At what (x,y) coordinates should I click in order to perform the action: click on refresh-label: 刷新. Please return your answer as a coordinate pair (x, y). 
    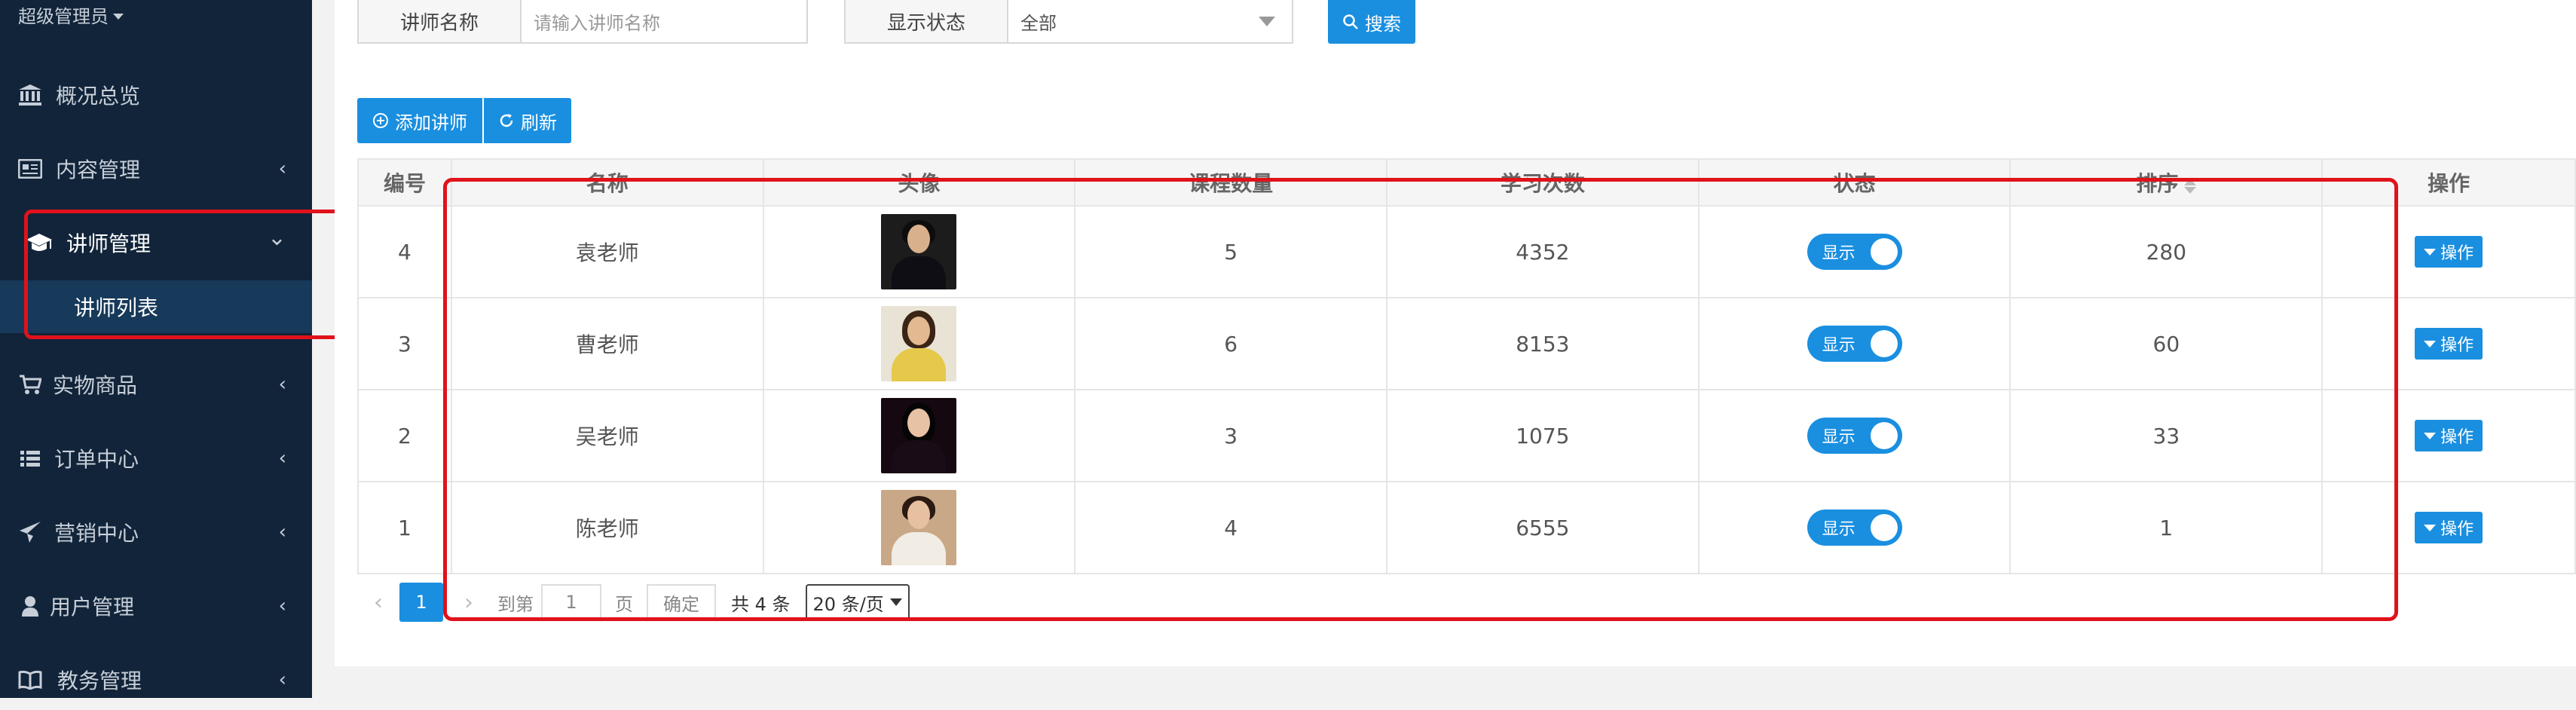
    Looking at the image, I should click on (539, 123).